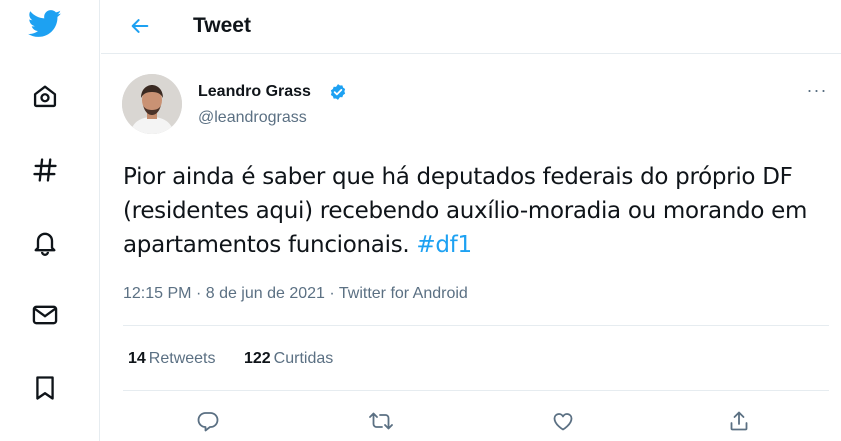  What do you see at coordinates (152, 104) in the screenshot?
I see `avatar` at bounding box center [152, 104].